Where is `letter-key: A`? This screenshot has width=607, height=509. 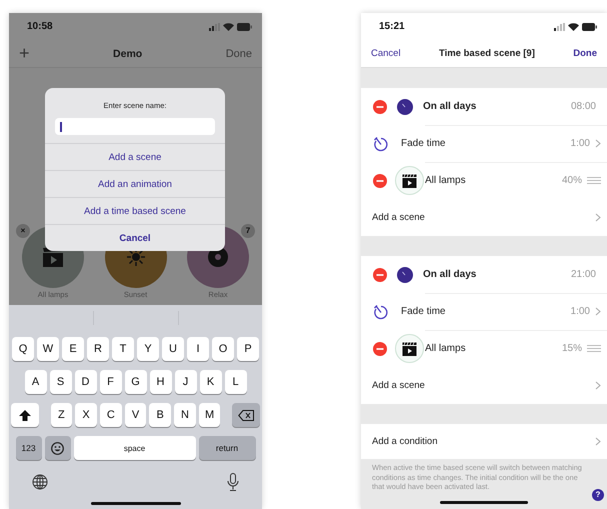 letter-key: A is located at coordinates (35, 382).